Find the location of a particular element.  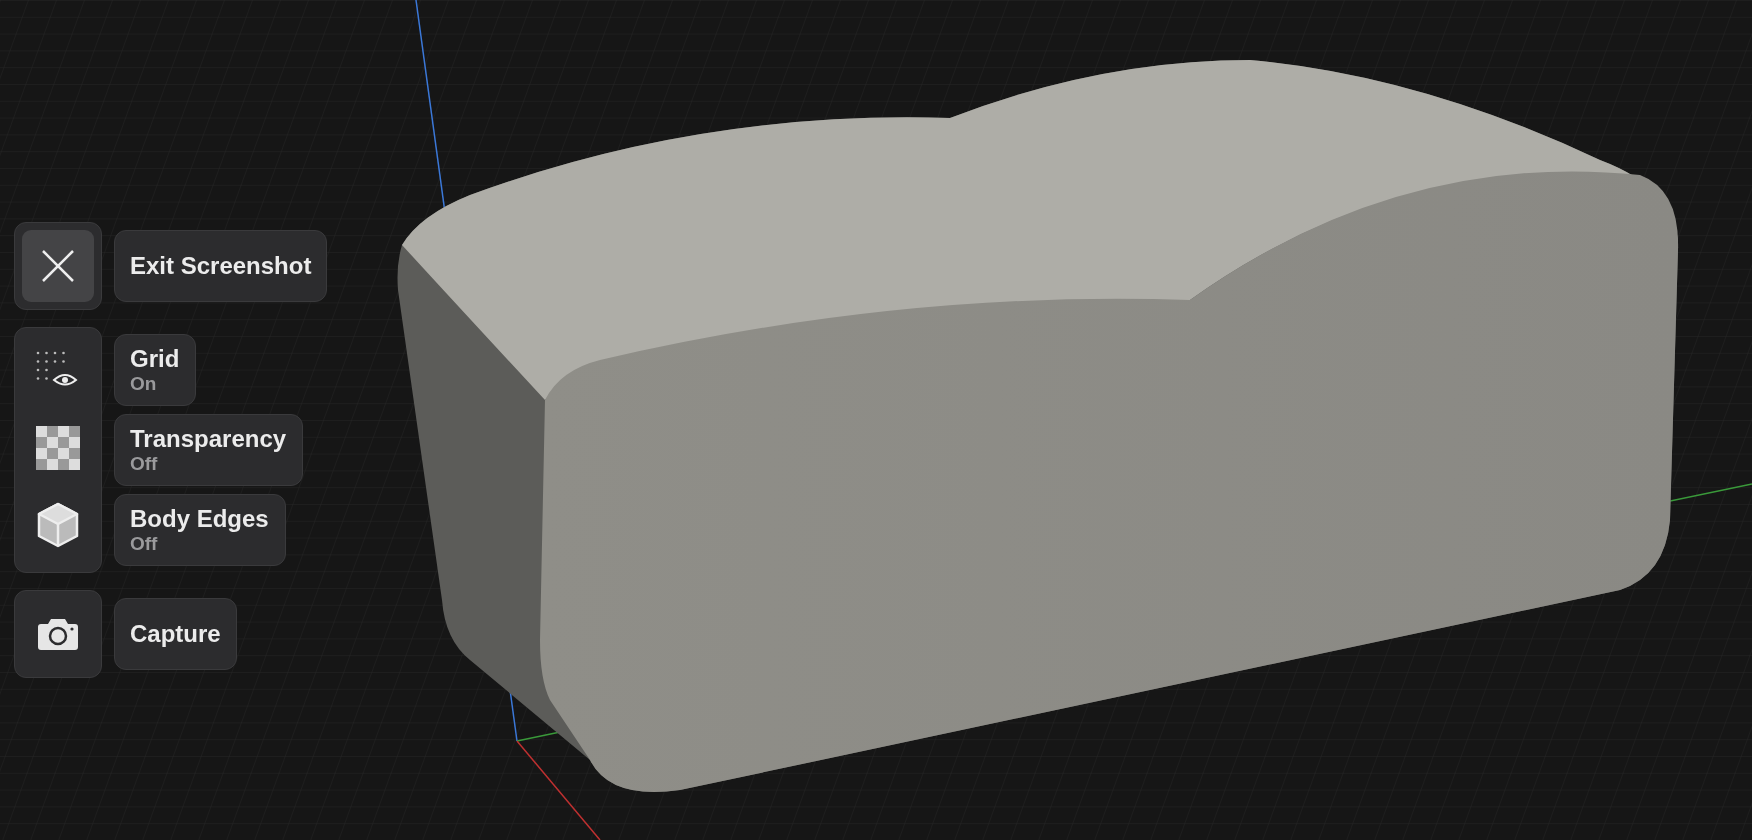

toggle-button: Grid On is located at coordinates (155, 370).